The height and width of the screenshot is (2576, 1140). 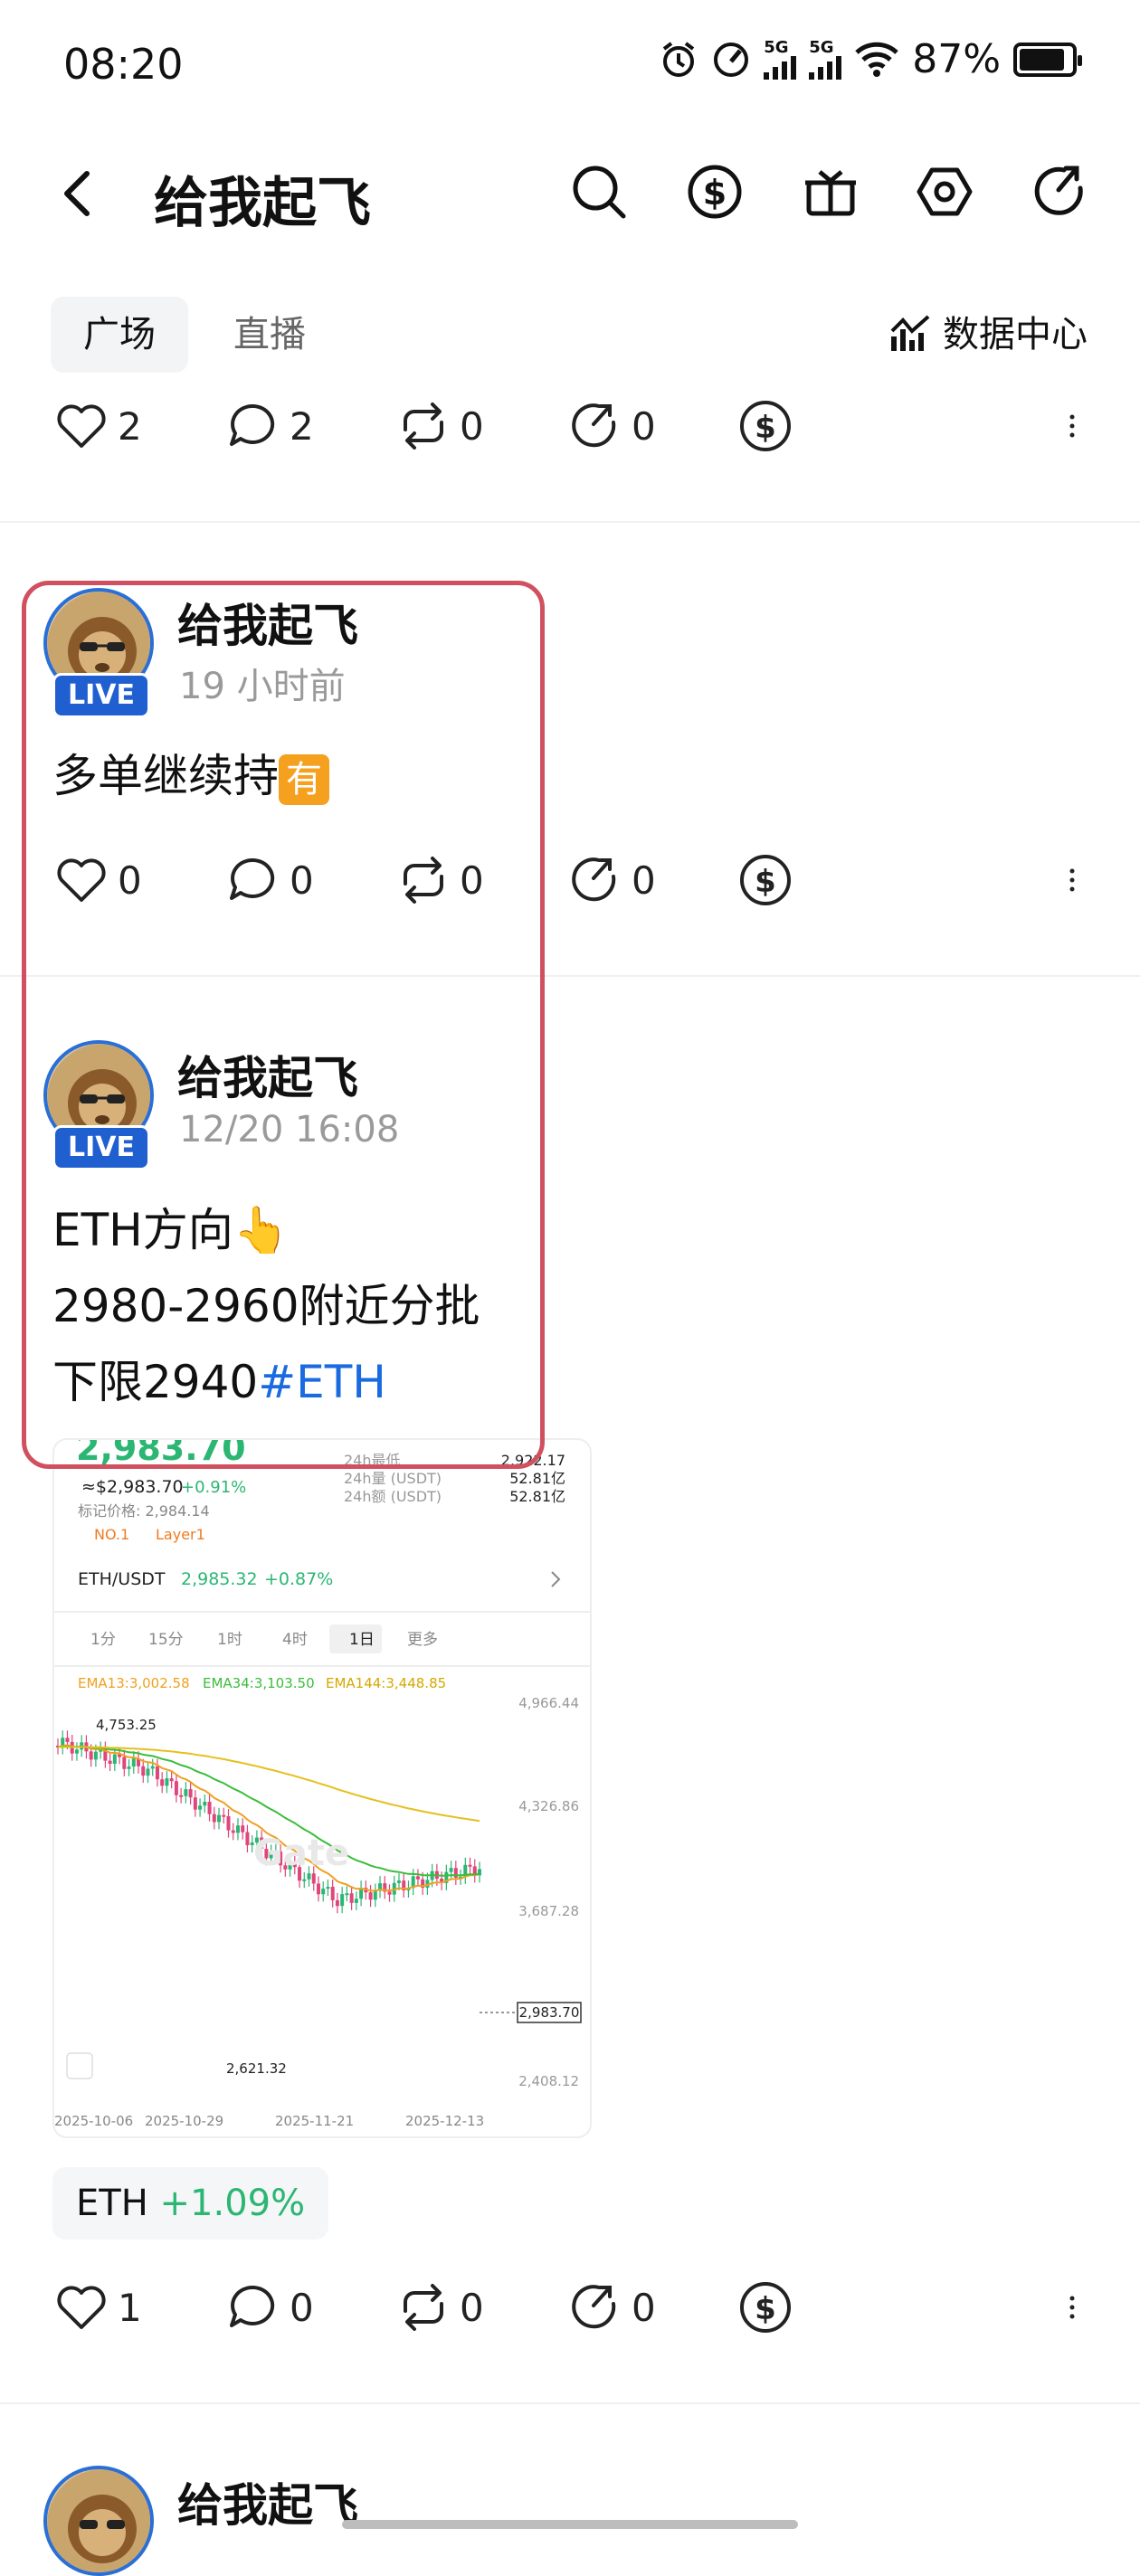 What do you see at coordinates (253, 2306) in the screenshot?
I see `comment-icon` at bounding box center [253, 2306].